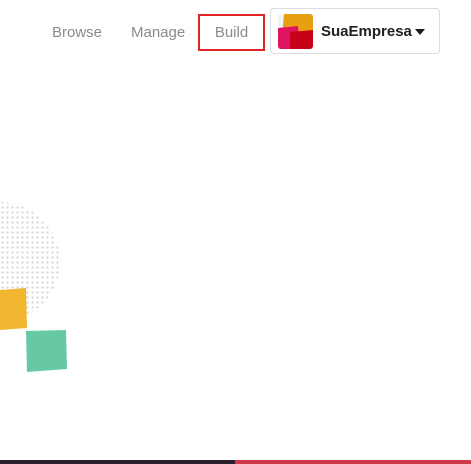  I want to click on green-square-shape, so click(46, 351).